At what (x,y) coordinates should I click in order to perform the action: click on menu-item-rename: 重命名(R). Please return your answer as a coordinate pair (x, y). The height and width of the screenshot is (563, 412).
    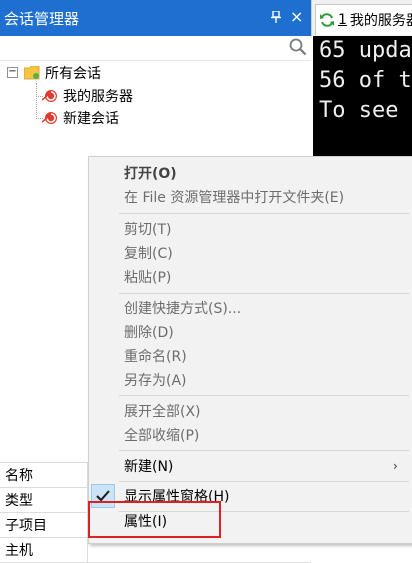
    Looking at the image, I should click on (250, 356).